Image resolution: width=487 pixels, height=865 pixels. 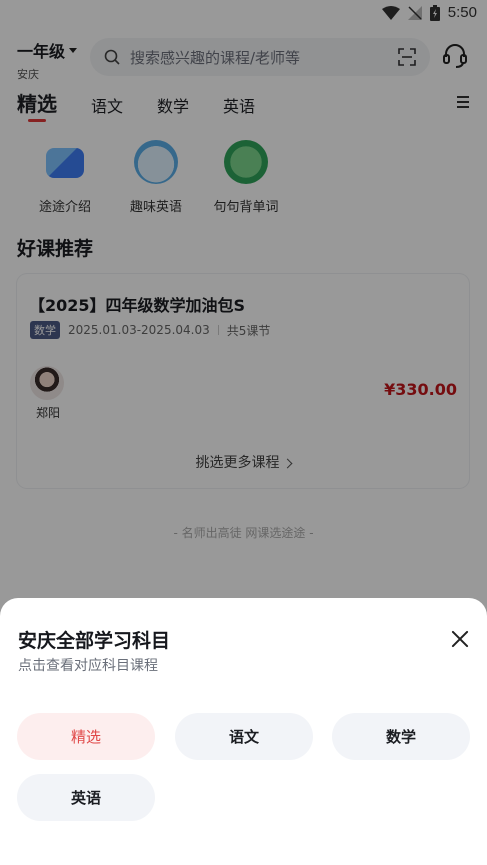 What do you see at coordinates (94, 641) in the screenshot?
I see `sheet-title: 安庆全部学习科目` at bounding box center [94, 641].